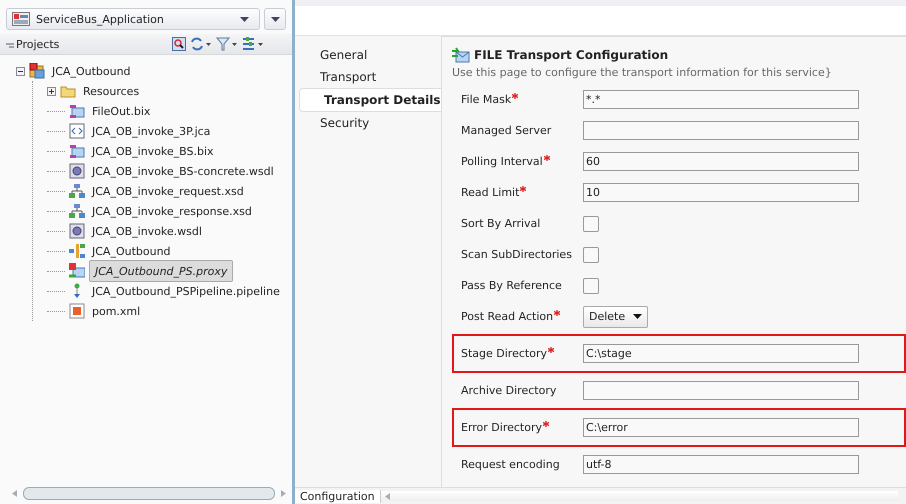 This screenshot has height=504, width=906. Describe the element at coordinates (116, 311) in the screenshot. I see `tree-item: pom.xml` at that location.